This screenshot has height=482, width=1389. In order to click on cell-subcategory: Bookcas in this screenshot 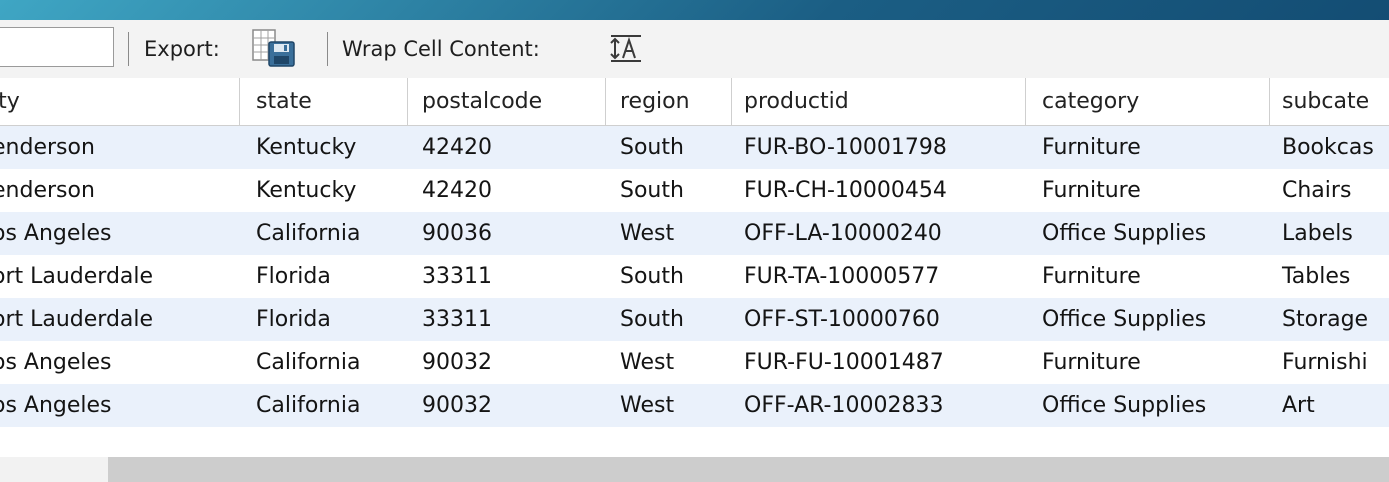, I will do `click(1329, 147)`.